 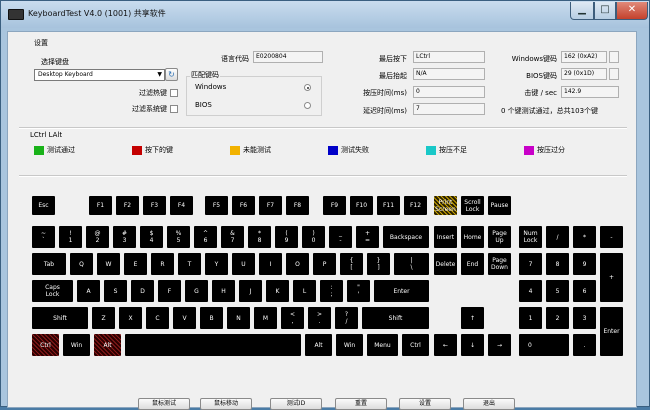 What do you see at coordinates (472, 237) in the screenshot?
I see `key-home: Home` at bounding box center [472, 237].